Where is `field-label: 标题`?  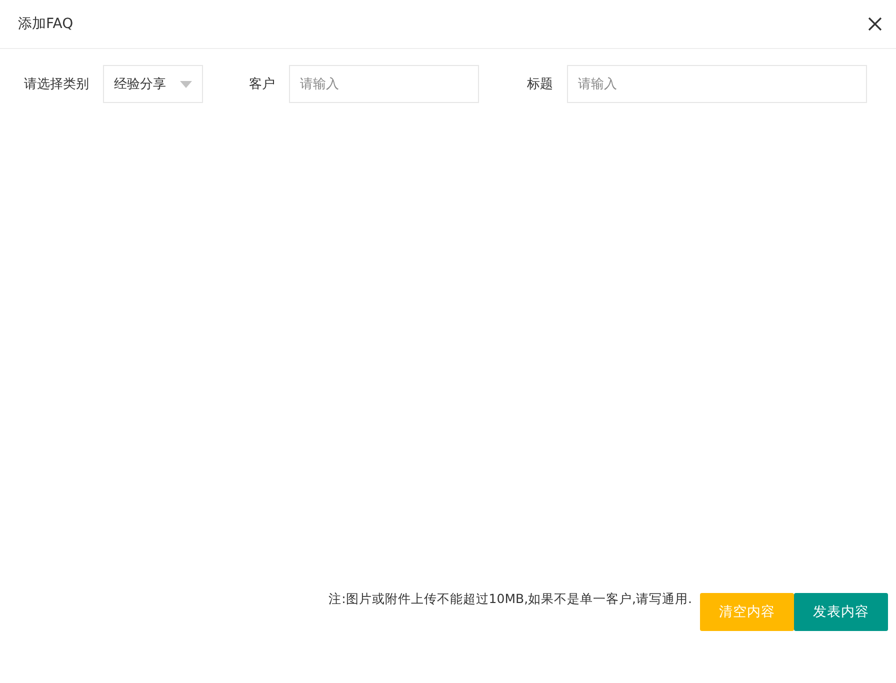 field-label: 标题 is located at coordinates (540, 84).